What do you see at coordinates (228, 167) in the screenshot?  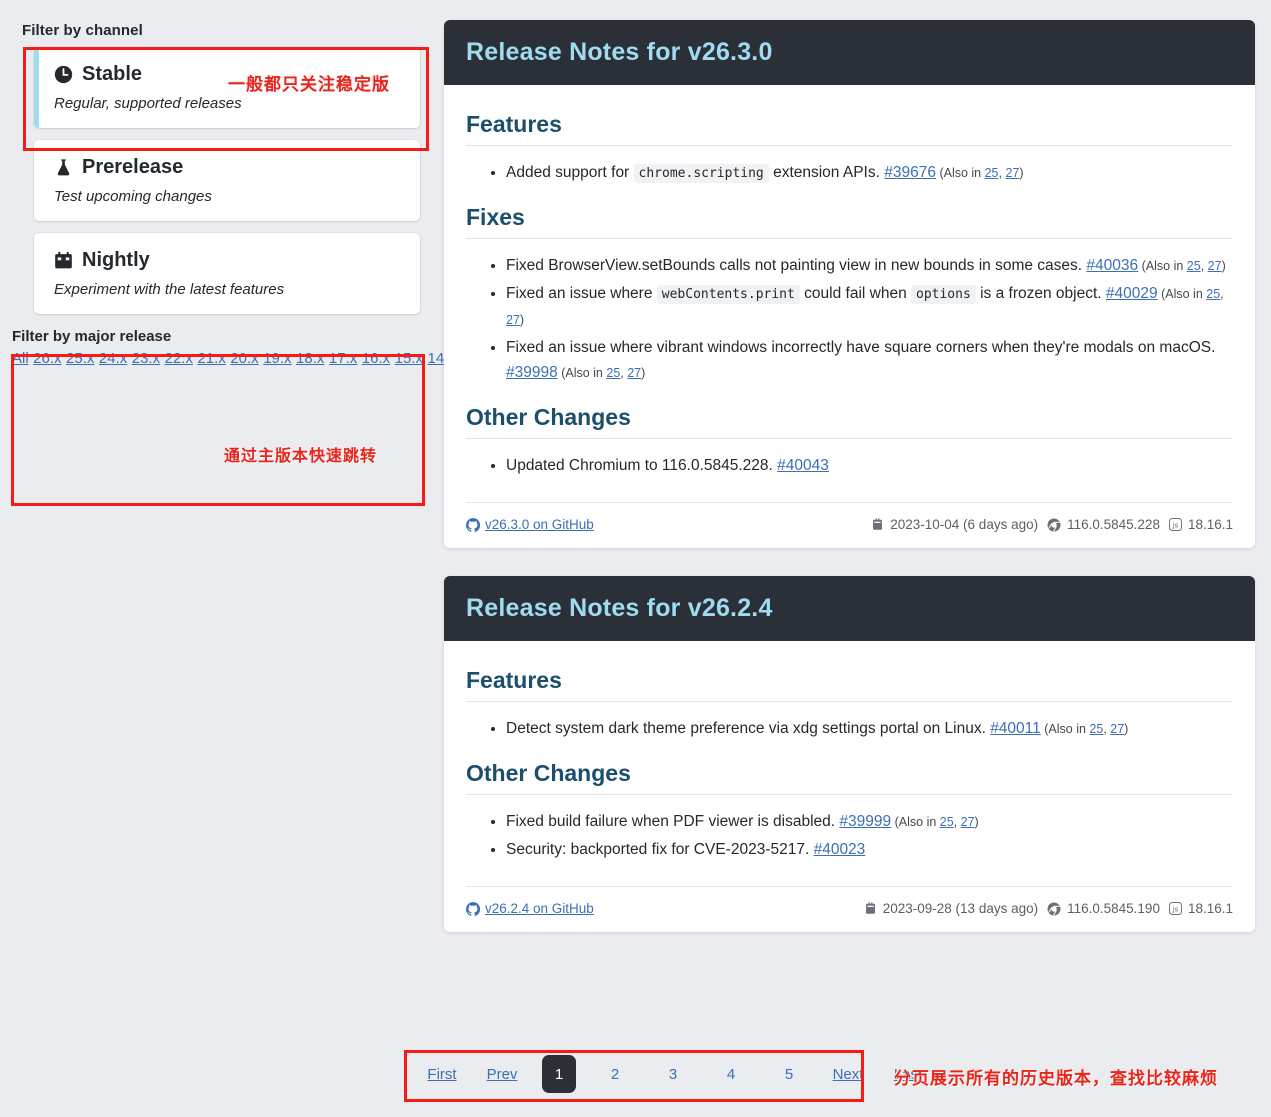 I see `channel-heading: Prerelease` at bounding box center [228, 167].